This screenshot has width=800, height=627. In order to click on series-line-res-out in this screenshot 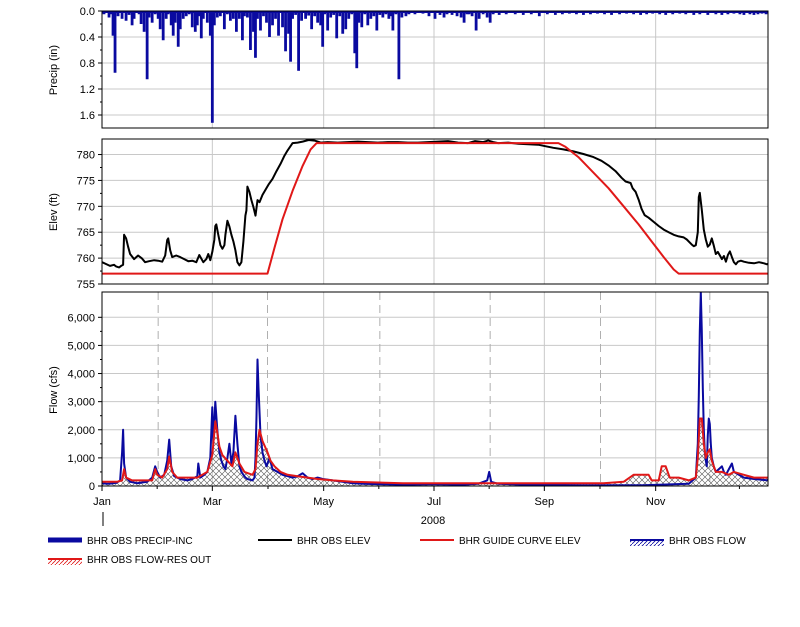, I will do `click(435, 451)`.